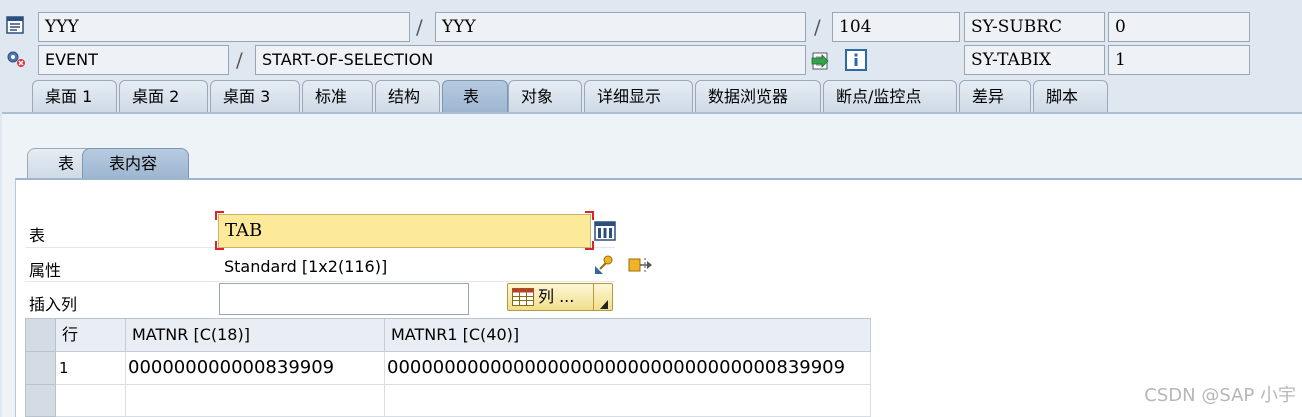  What do you see at coordinates (545, 96) in the screenshot?
I see `tab-object: 对象` at bounding box center [545, 96].